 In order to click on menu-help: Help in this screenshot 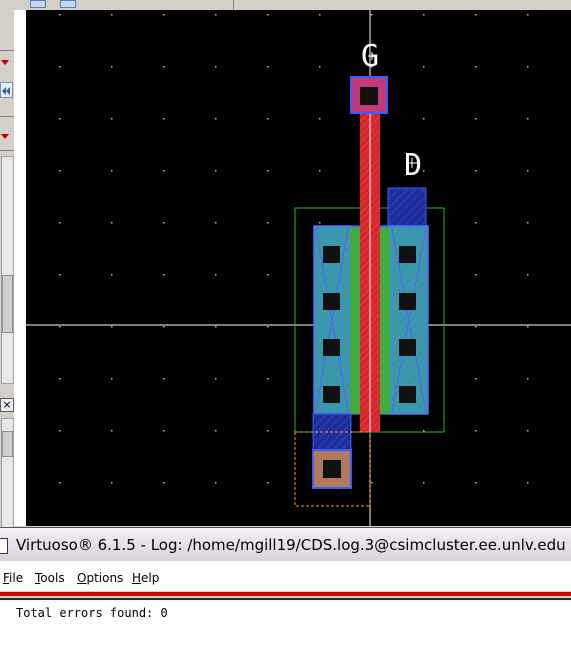, I will do `click(145, 578)`.